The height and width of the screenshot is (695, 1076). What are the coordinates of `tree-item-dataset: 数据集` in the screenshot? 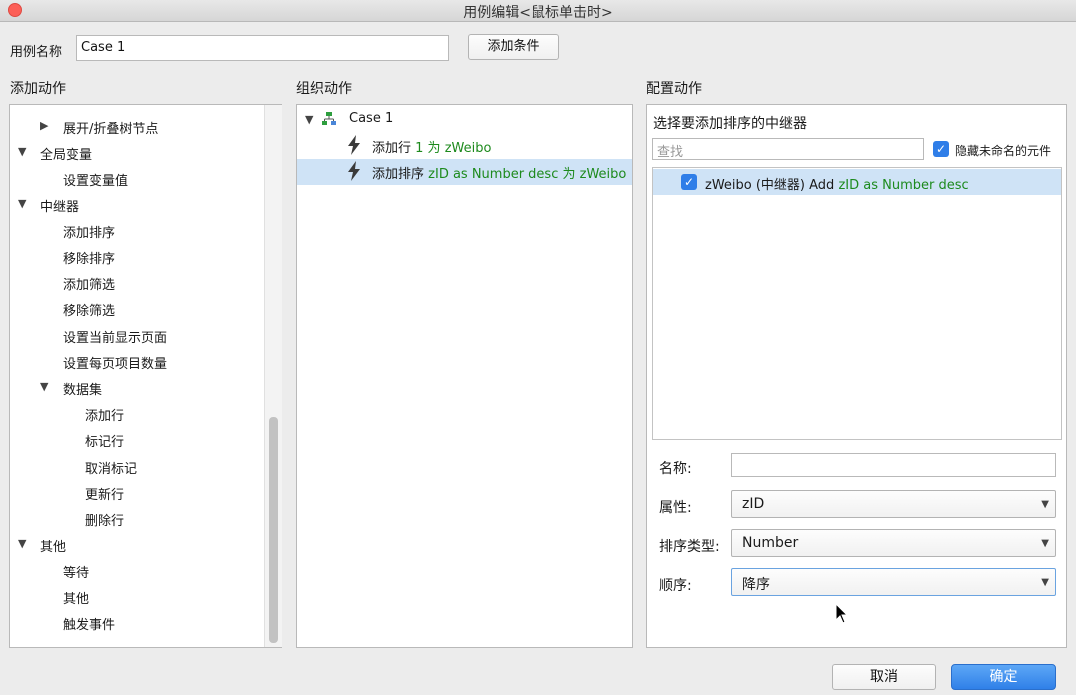 It's located at (82, 388).